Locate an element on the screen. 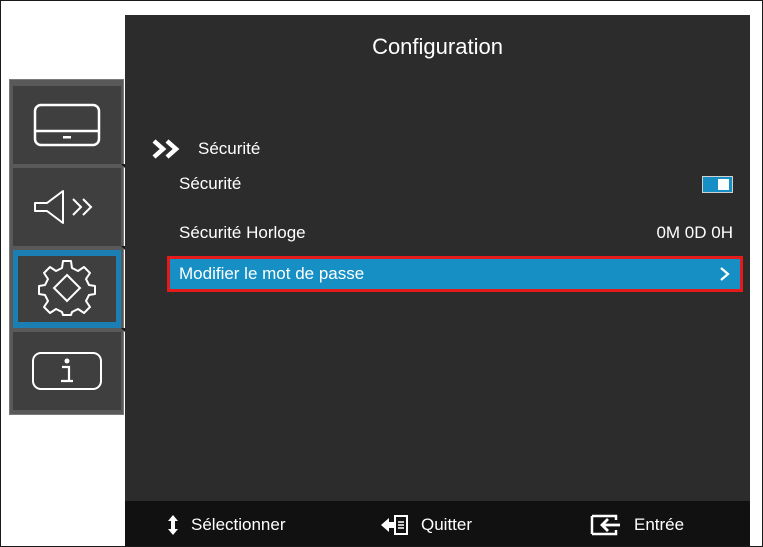 The image size is (763, 547). hint-exit: Quitter is located at coordinates (426, 523).